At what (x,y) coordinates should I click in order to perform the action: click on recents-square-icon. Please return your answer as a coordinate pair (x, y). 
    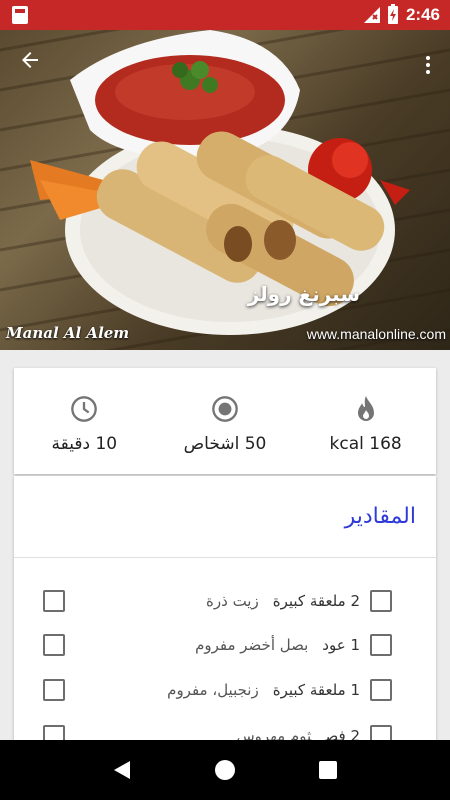
    Looking at the image, I should click on (328, 770).